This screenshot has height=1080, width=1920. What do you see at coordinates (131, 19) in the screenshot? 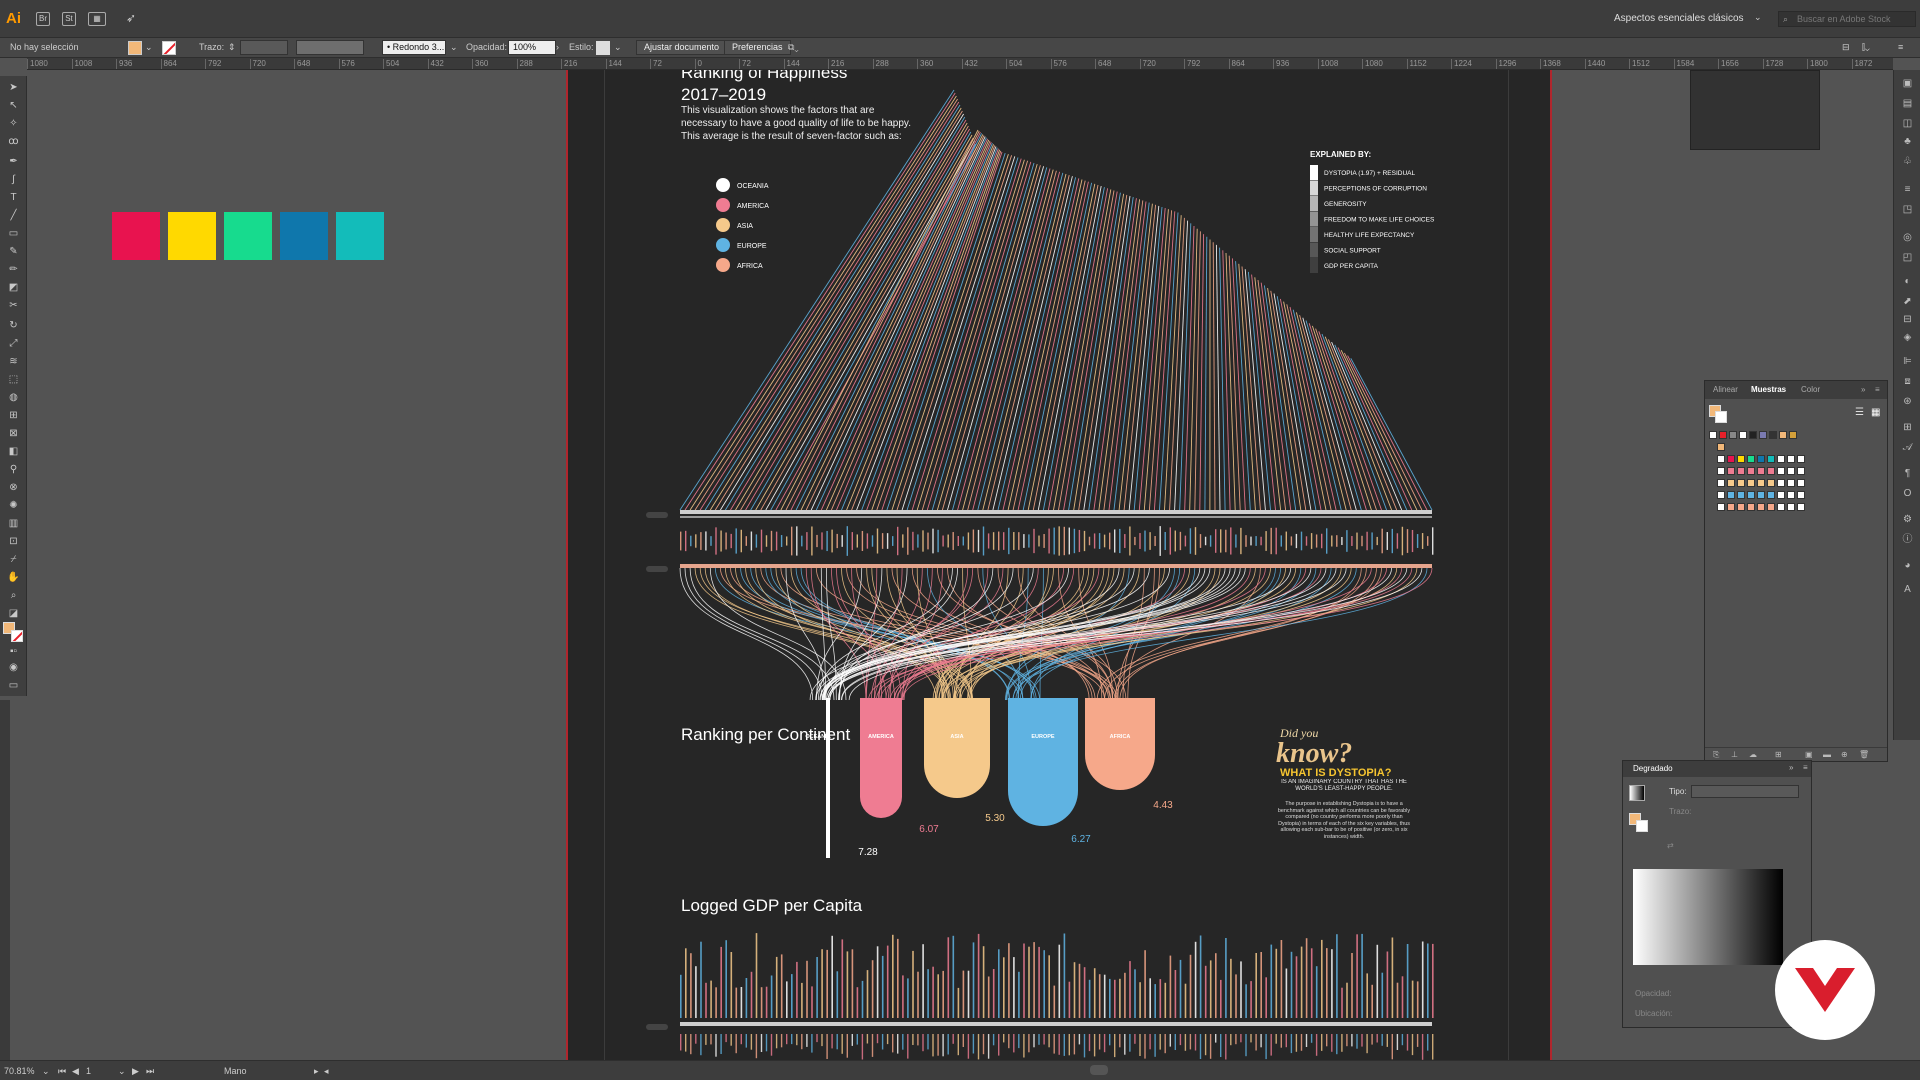
I see `send-icon: ➶` at bounding box center [131, 19].